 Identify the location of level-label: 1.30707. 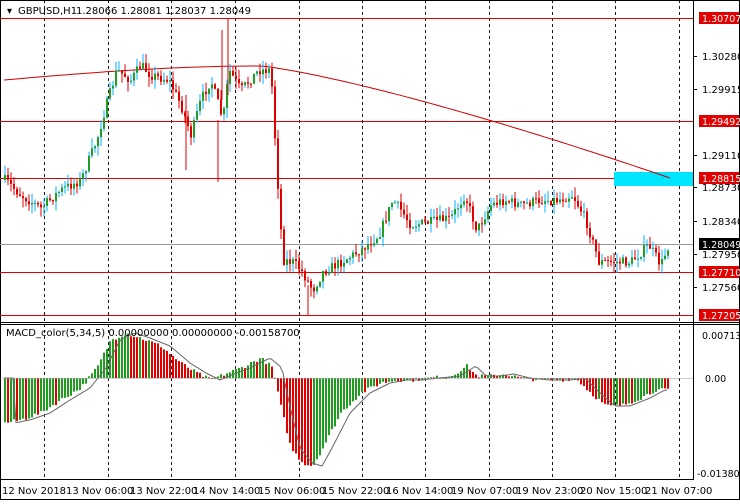
(721, 19).